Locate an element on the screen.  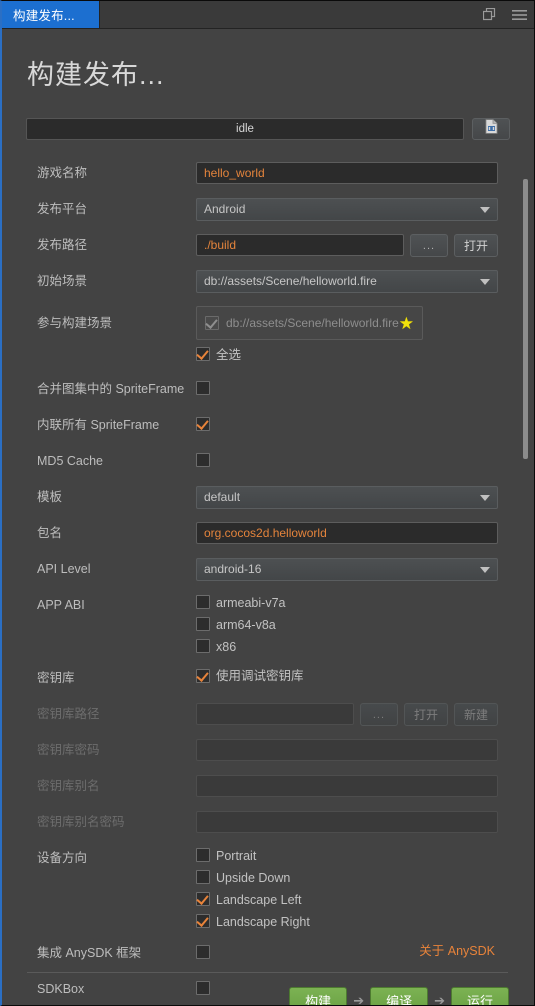
label-api-level: API Level is located at coordinates (64, 569).